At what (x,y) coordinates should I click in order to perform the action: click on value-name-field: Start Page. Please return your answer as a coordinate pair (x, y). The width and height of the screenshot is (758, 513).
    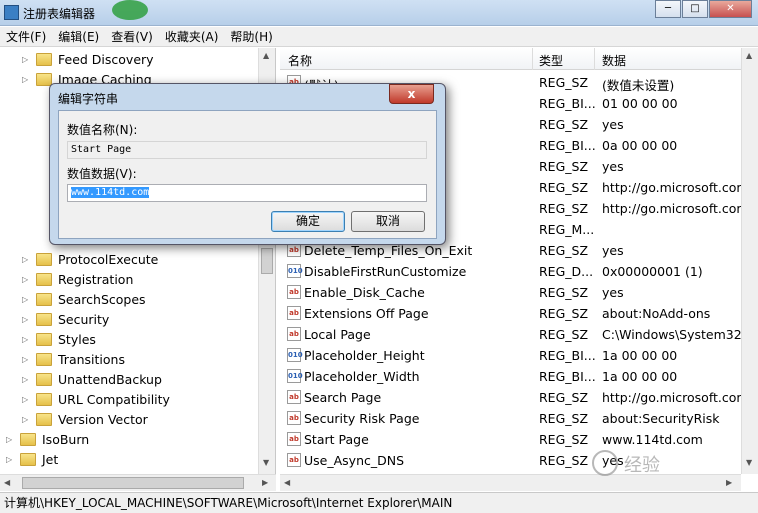
    Looking at the image, I should click on (247, 150).